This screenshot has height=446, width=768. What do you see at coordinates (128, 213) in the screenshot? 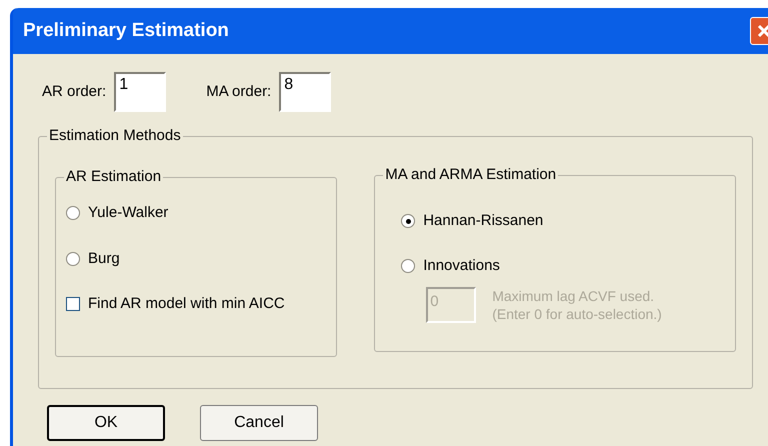
I see `radio-label: Yule-Walker` at bounding box center [128, 213].